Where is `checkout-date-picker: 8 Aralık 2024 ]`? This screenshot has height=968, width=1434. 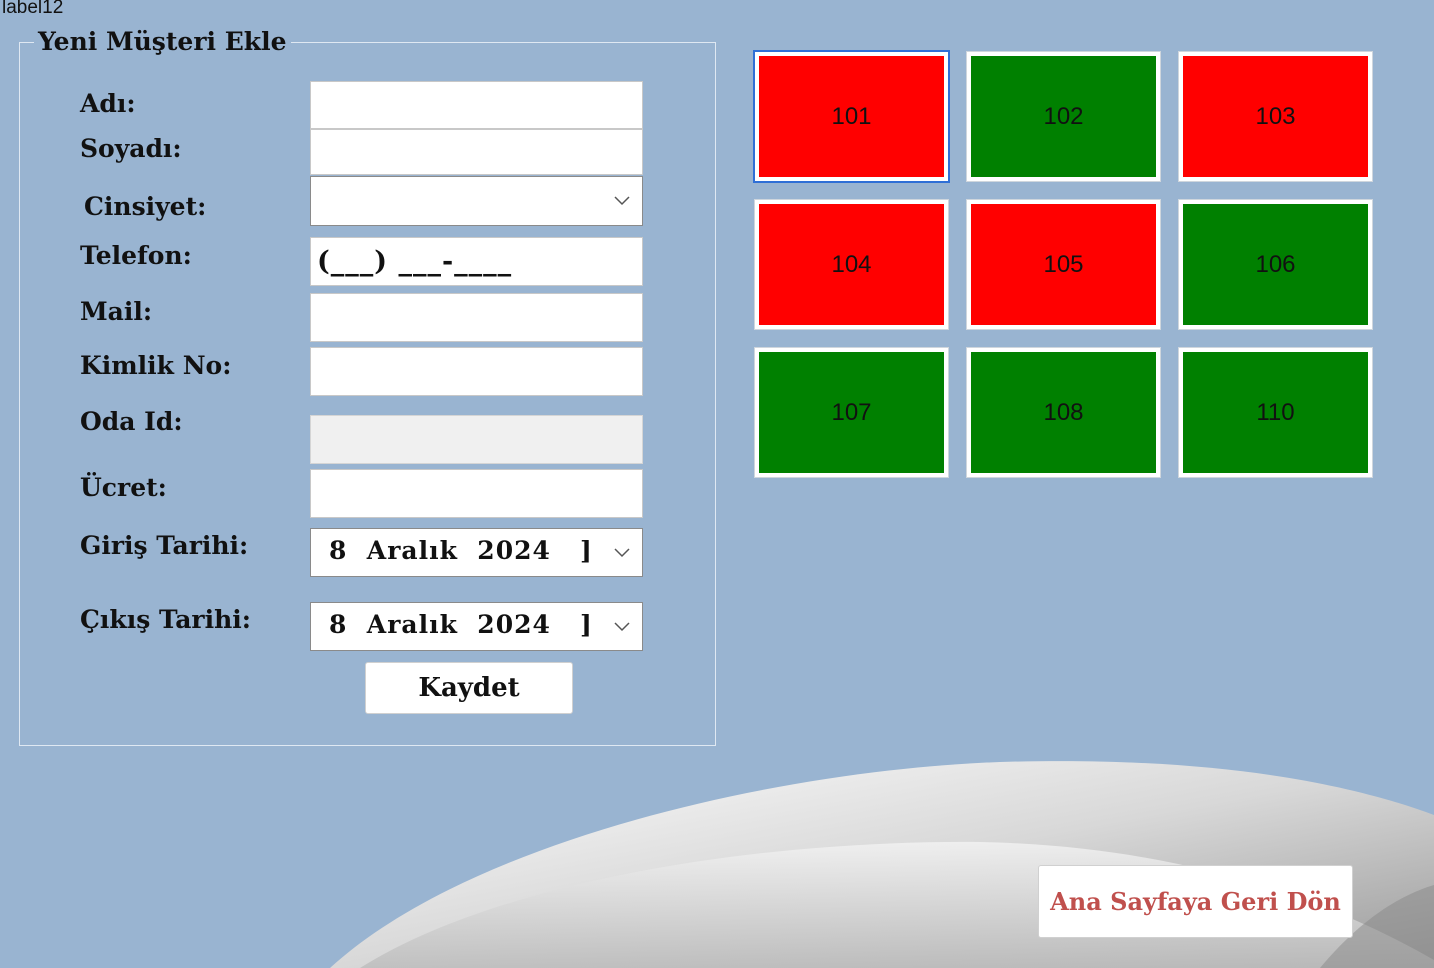
checkout-date-picker: 8 Aralık 2024 ] is located at coordinates (476, 626).